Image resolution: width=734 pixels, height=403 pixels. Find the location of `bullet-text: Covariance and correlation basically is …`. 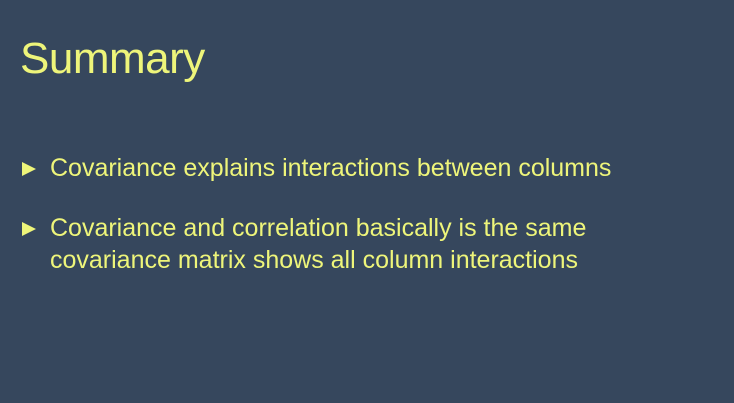

bullet-text: Covariance and correlation basically is … is located at coordinates (318, 228).